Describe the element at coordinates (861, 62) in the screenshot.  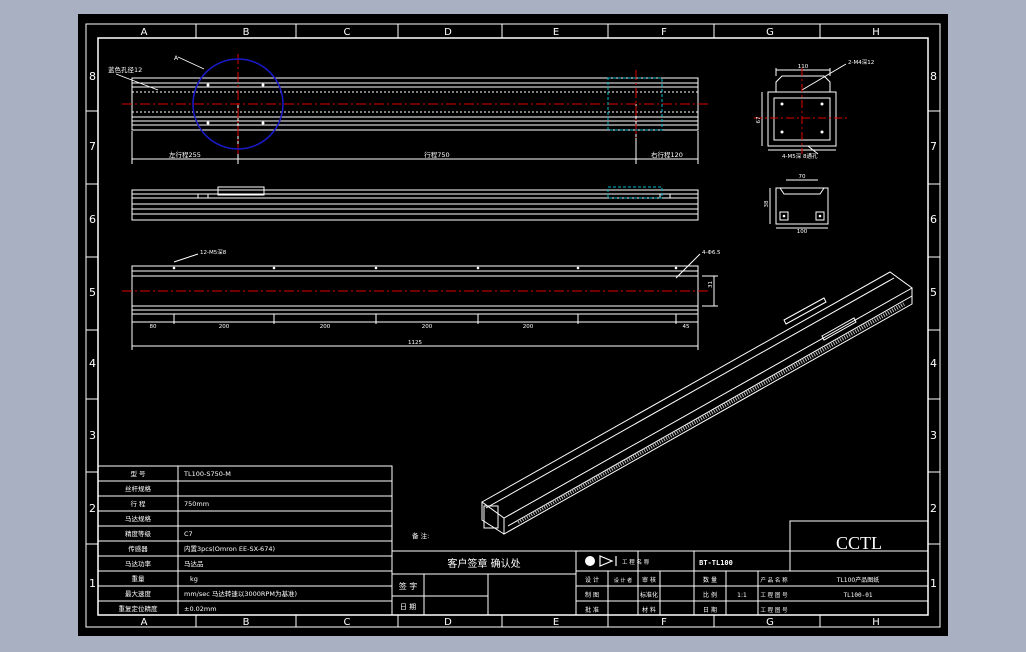
I see `end-view-top-note-right: 2-M4深12` at that location.